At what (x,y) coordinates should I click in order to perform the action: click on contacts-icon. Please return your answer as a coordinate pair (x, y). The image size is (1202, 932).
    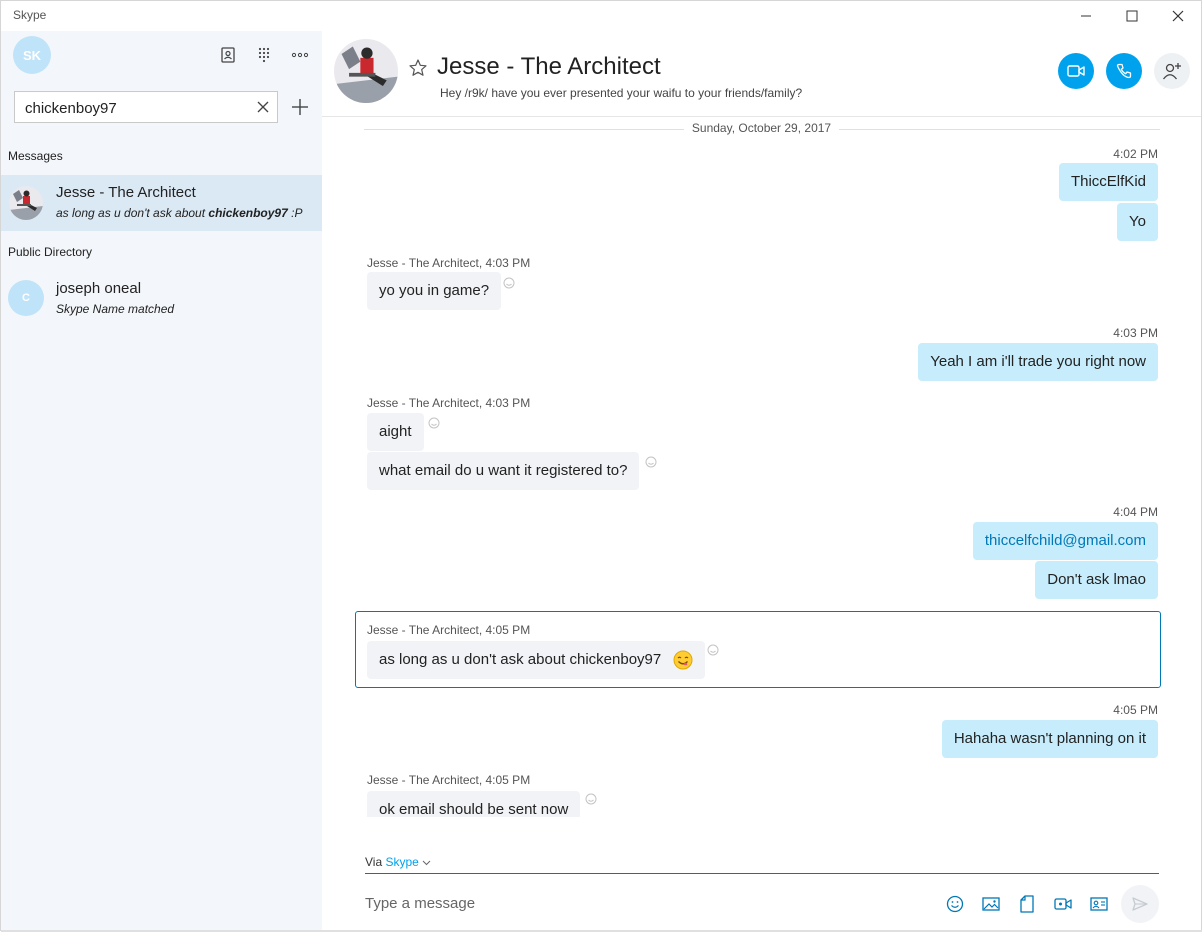
    Looking at the image, I should click on (228, 55).